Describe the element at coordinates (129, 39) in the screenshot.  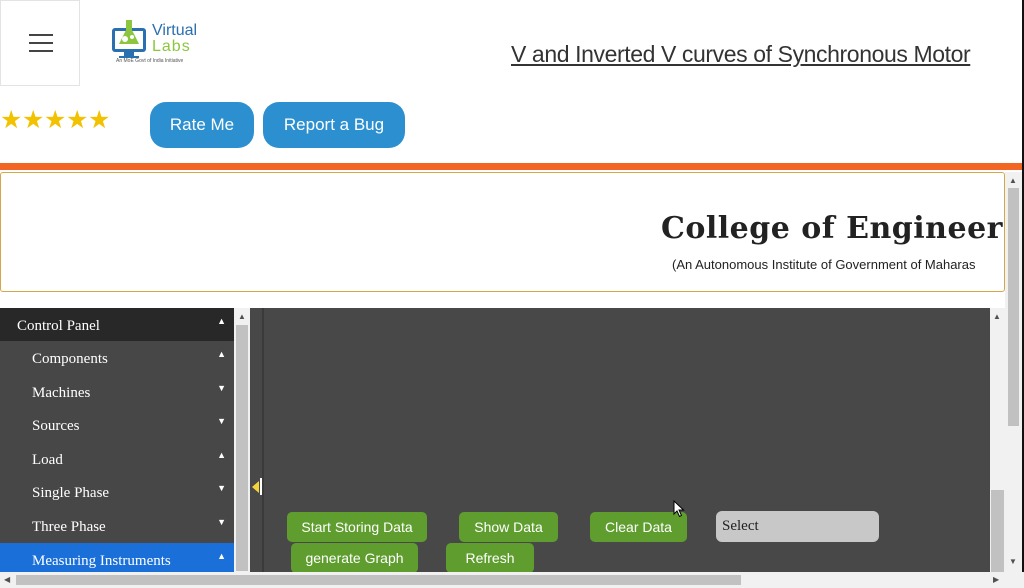
I see `flask-icon` at that location.